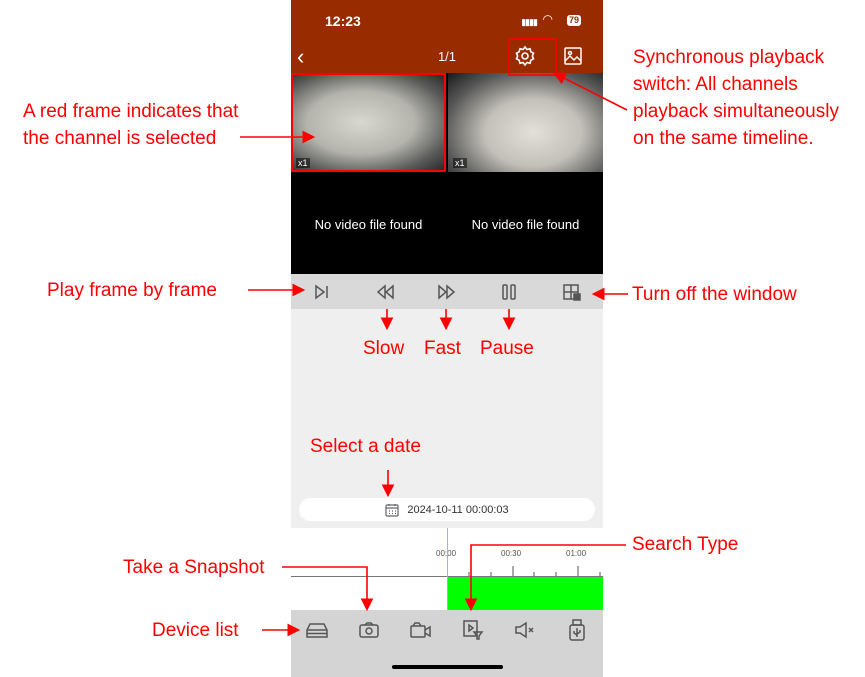  Describe the element at coordinates (529, 22) in the screenshot. I see `signal-icon: ▮▮▮▮` at that location.